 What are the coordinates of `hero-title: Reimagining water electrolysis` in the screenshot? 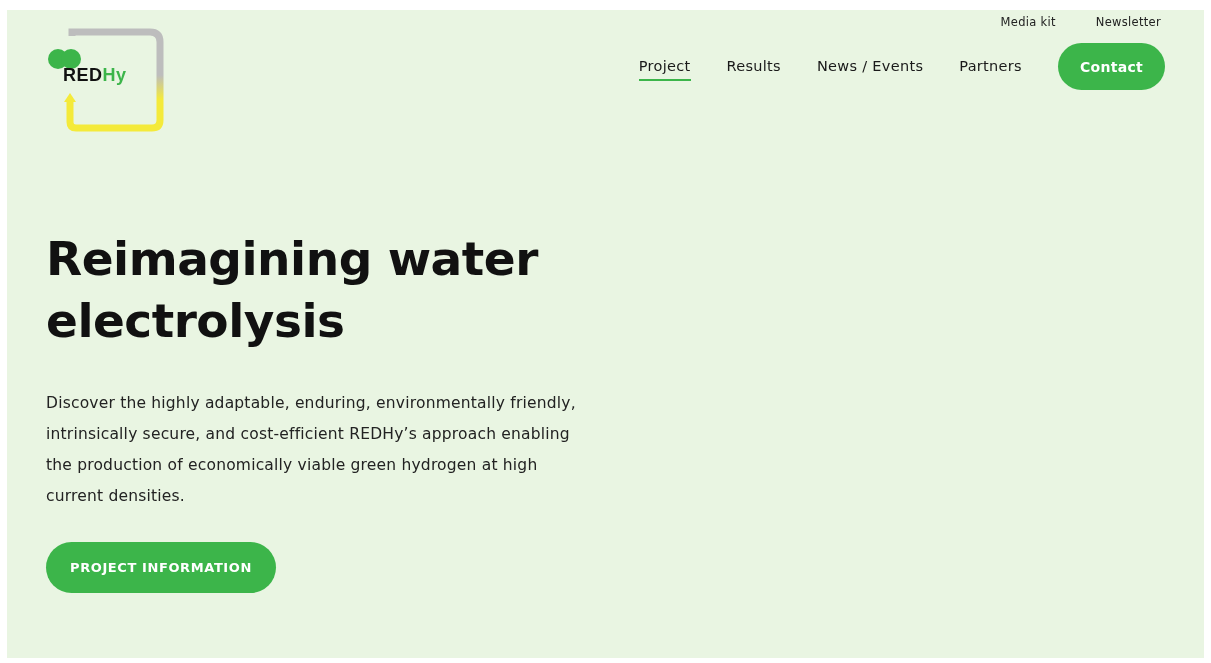 It's located at (293, 290).